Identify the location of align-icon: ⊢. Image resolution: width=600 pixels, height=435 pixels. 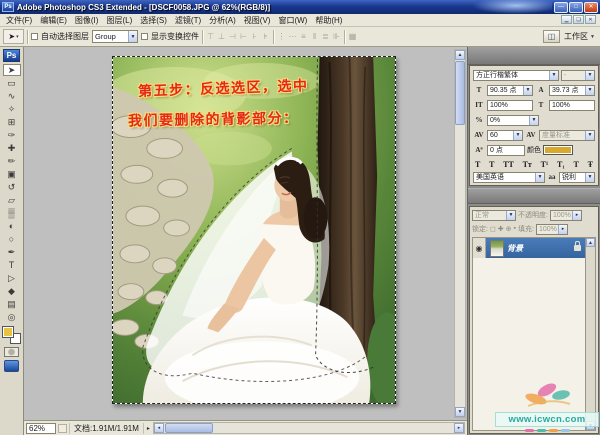
(243, 36).